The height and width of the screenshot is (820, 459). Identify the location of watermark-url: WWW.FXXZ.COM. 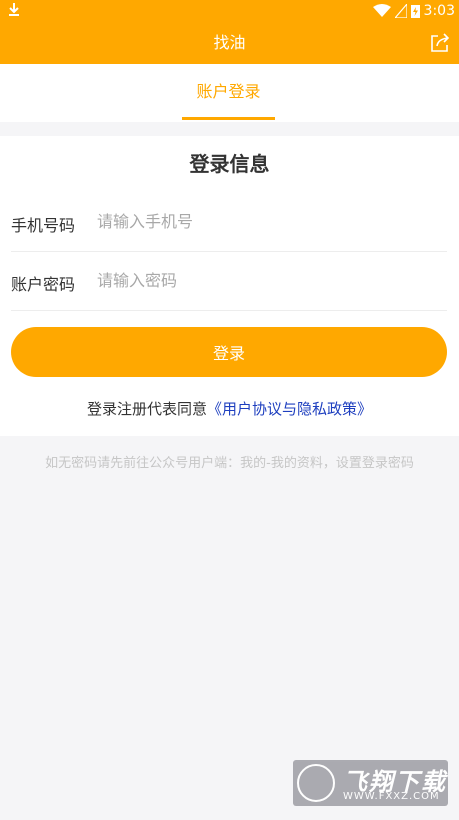
(391, 796).